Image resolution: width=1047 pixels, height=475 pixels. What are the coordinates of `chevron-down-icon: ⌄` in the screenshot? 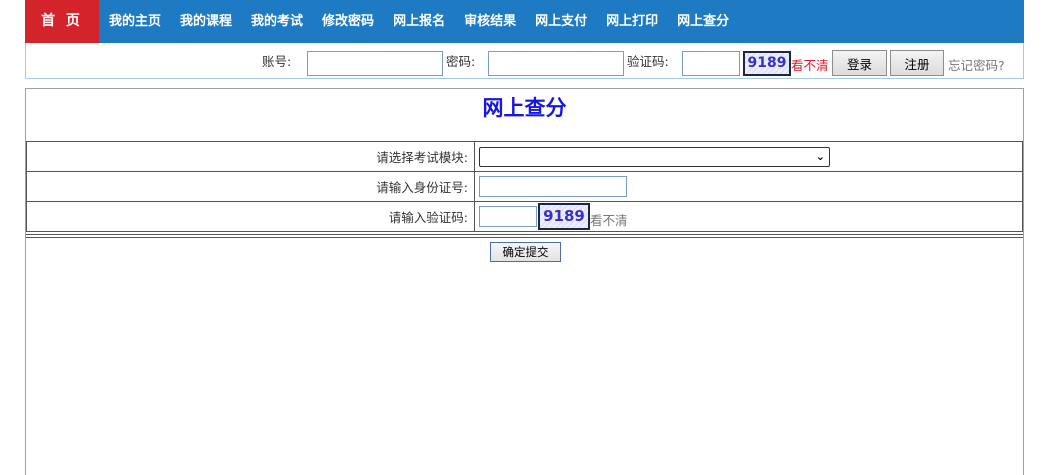 It's located at (820, 156).